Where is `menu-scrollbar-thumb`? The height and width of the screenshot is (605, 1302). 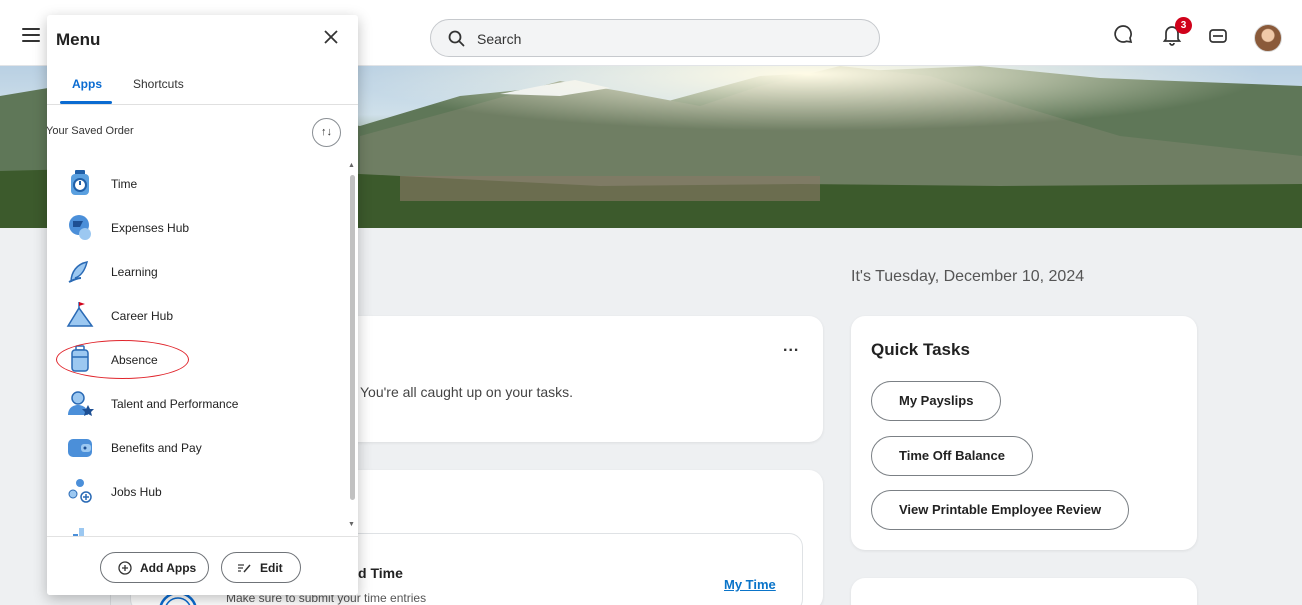
menu-scrollbar-thumb is located at coordinates (352, 337).